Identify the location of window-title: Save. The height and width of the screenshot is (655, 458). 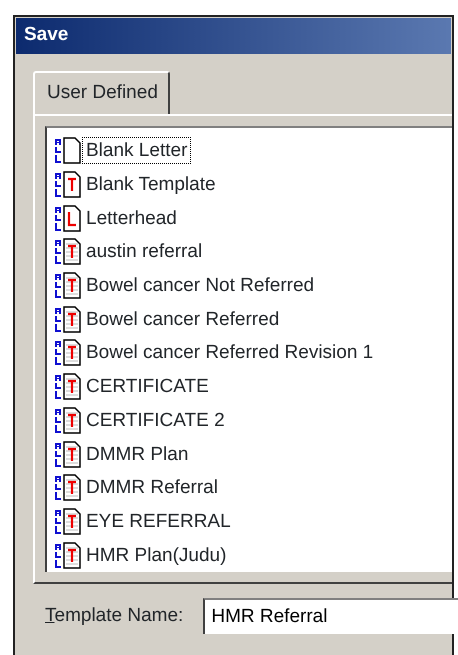
(233, 36).